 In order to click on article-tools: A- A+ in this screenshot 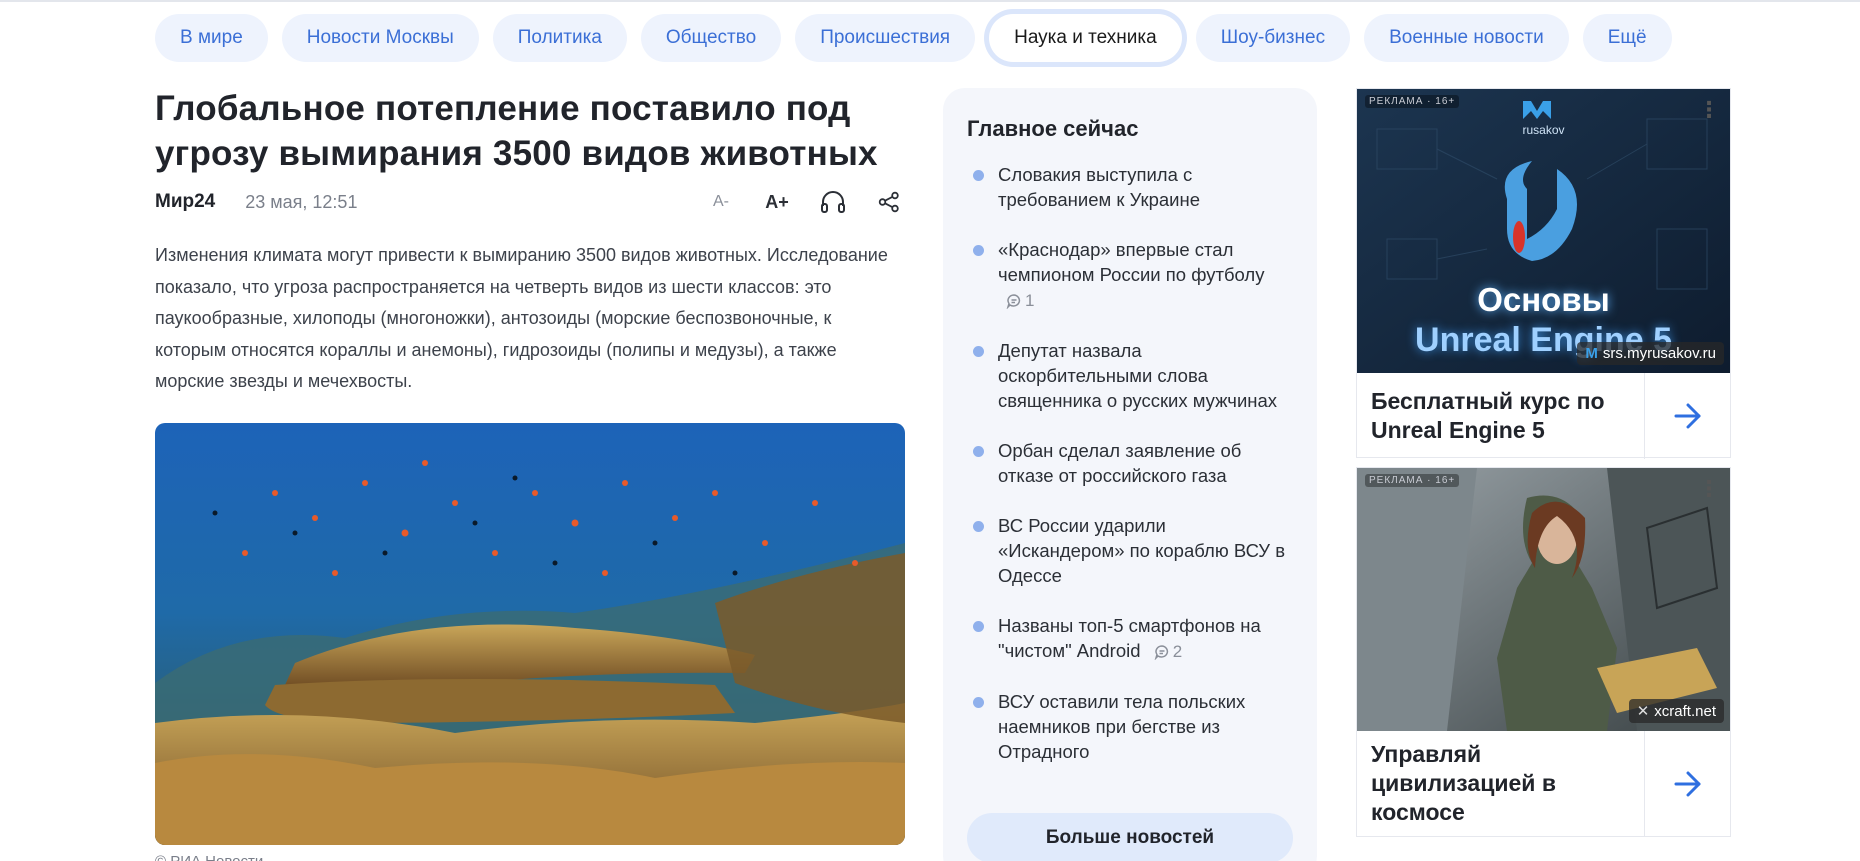, I will do `click(806, 202)`.